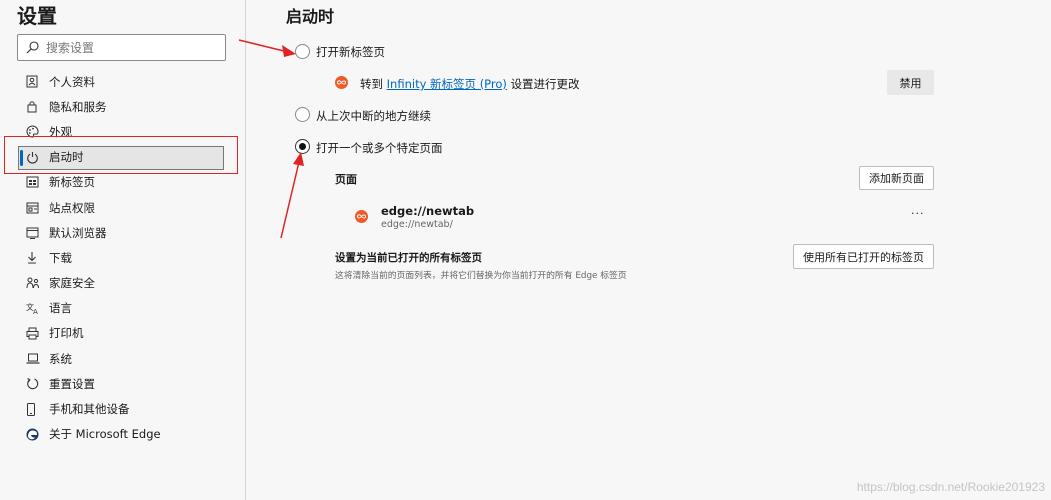 The width and height of the screenshot is (1051, 500). What do you see at coordinates (918, 213) in the screenshot?
I see `more-options-button: ···` at bounding box center [918, 213].